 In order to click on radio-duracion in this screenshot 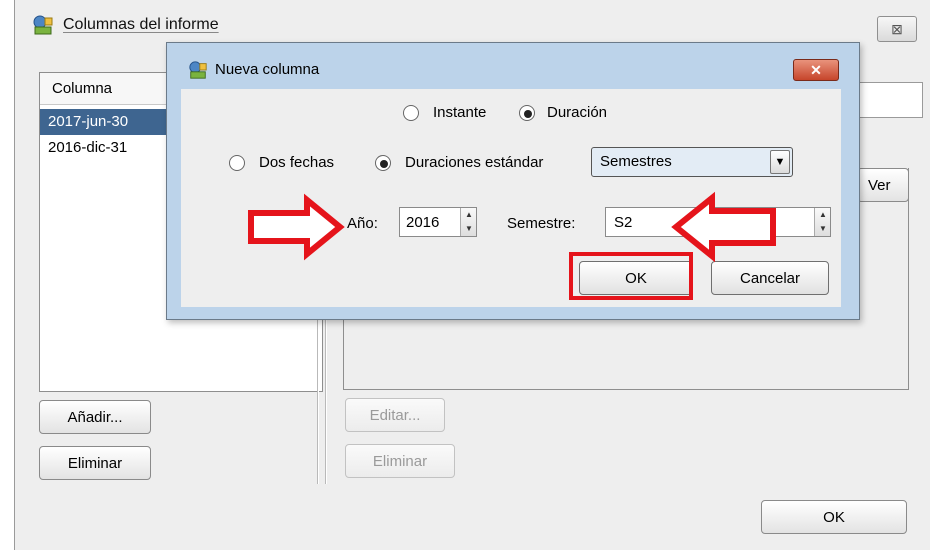, I will do `click(527, 113)`.